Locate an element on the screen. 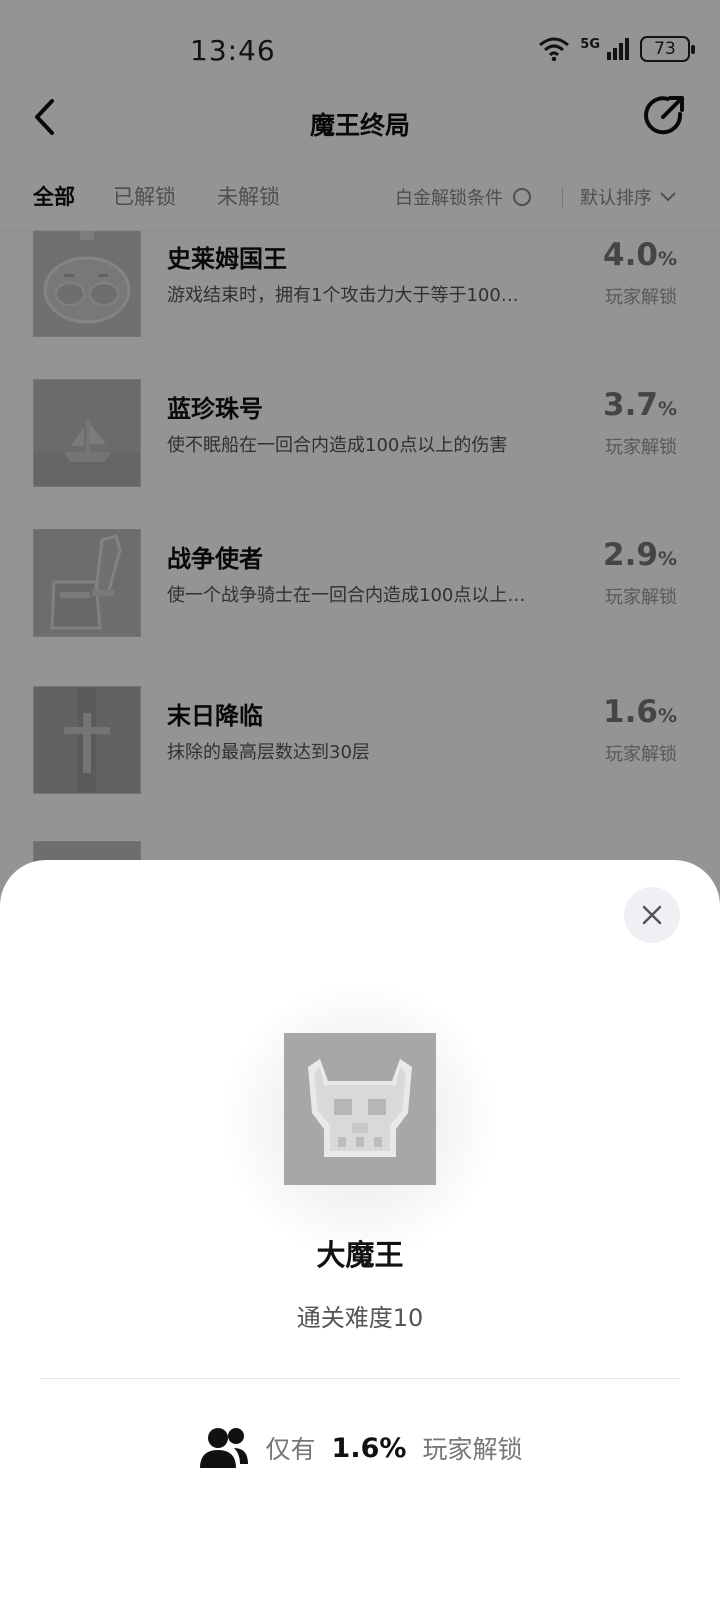 This screenshot has height=1600, width=720. close-button is located at coordinates (652, 915).